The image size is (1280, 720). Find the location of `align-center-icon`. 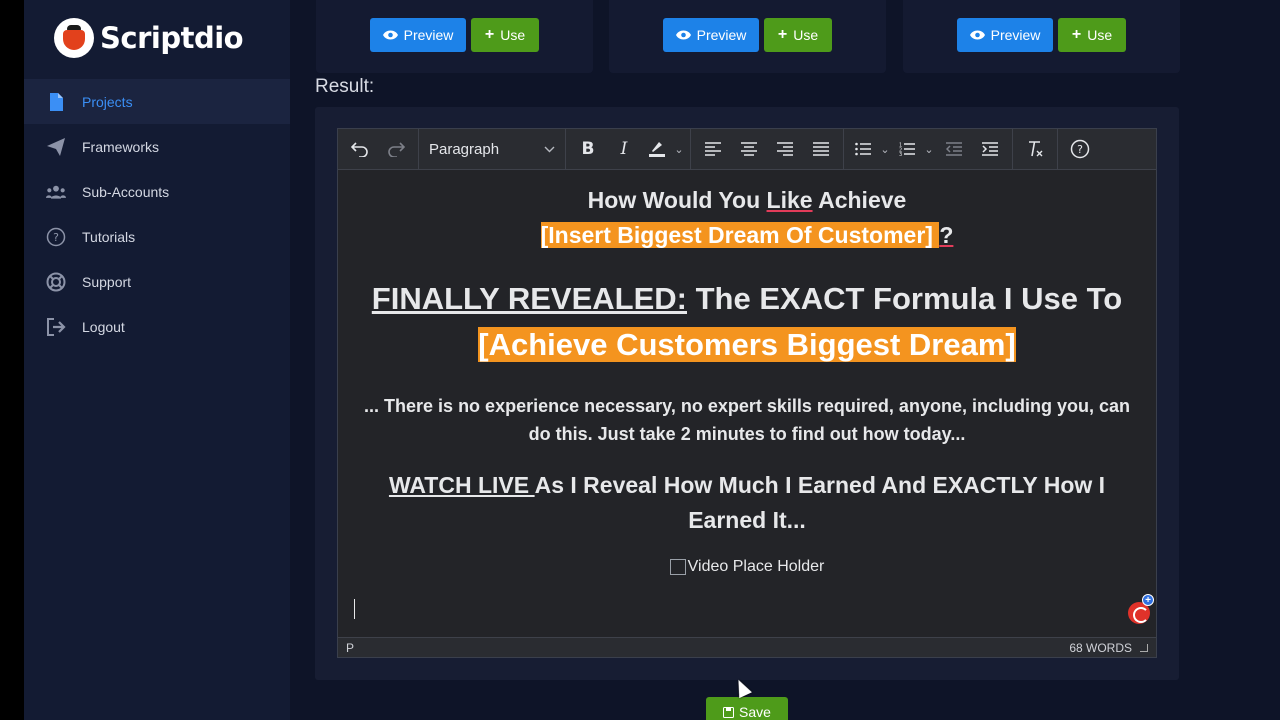

align-center-icon is located at coordinates (749, 149).